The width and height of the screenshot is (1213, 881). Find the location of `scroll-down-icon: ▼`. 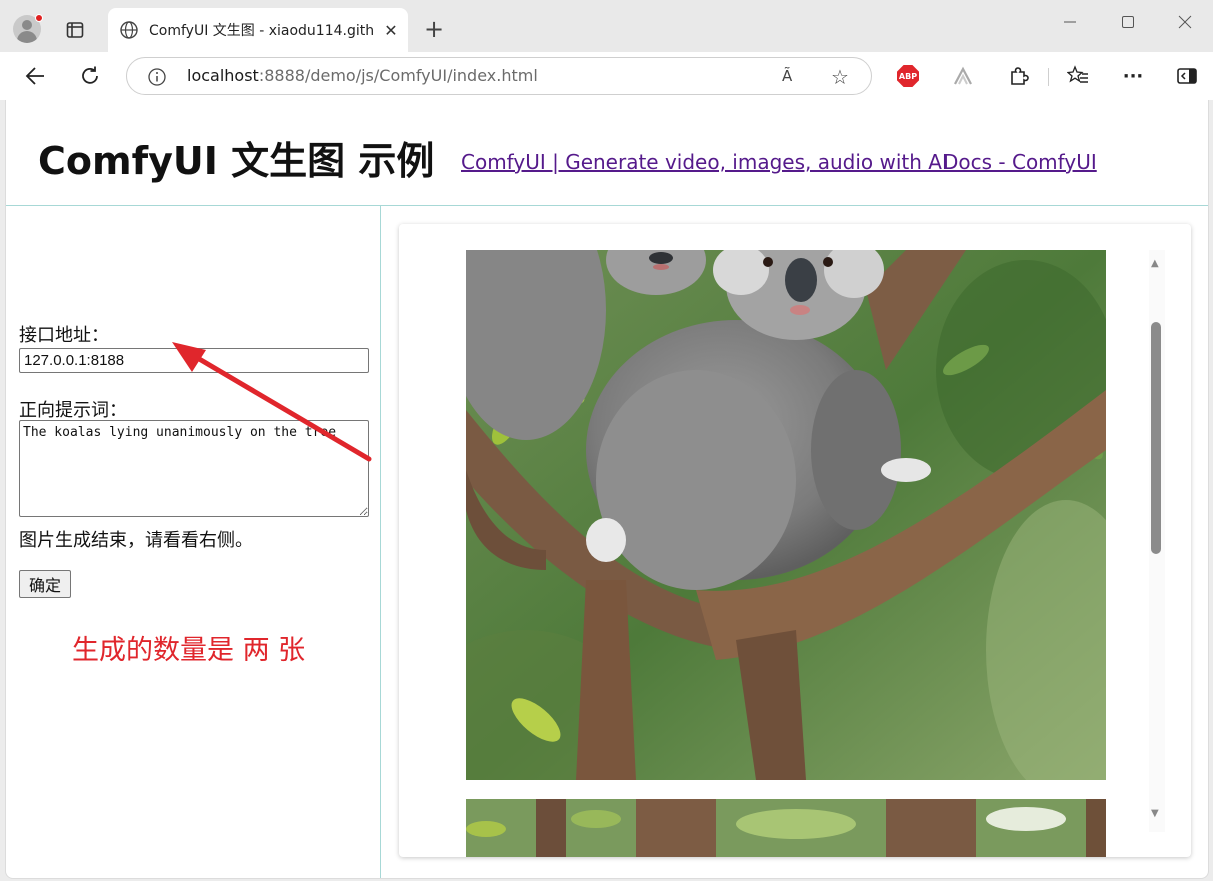

scroll-down-icon: ▼ is located at coordinates (1155, 813).